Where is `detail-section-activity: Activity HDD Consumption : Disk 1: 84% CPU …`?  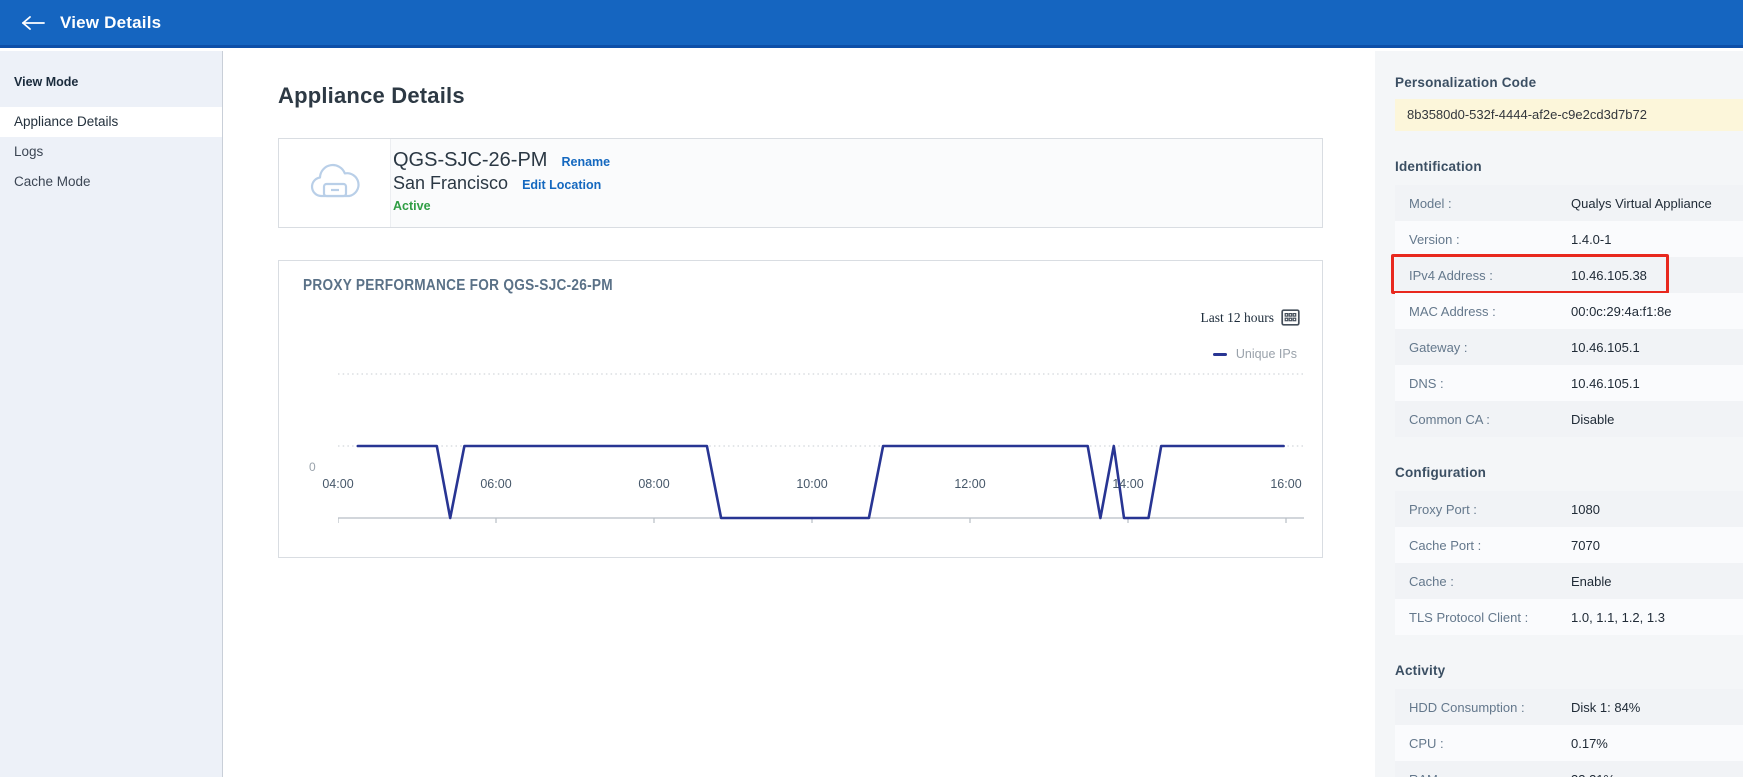
detail-section-activity: Activity HDD Consumption : Disk 1: 84% CPU … is located at coordinates (1569, 720).